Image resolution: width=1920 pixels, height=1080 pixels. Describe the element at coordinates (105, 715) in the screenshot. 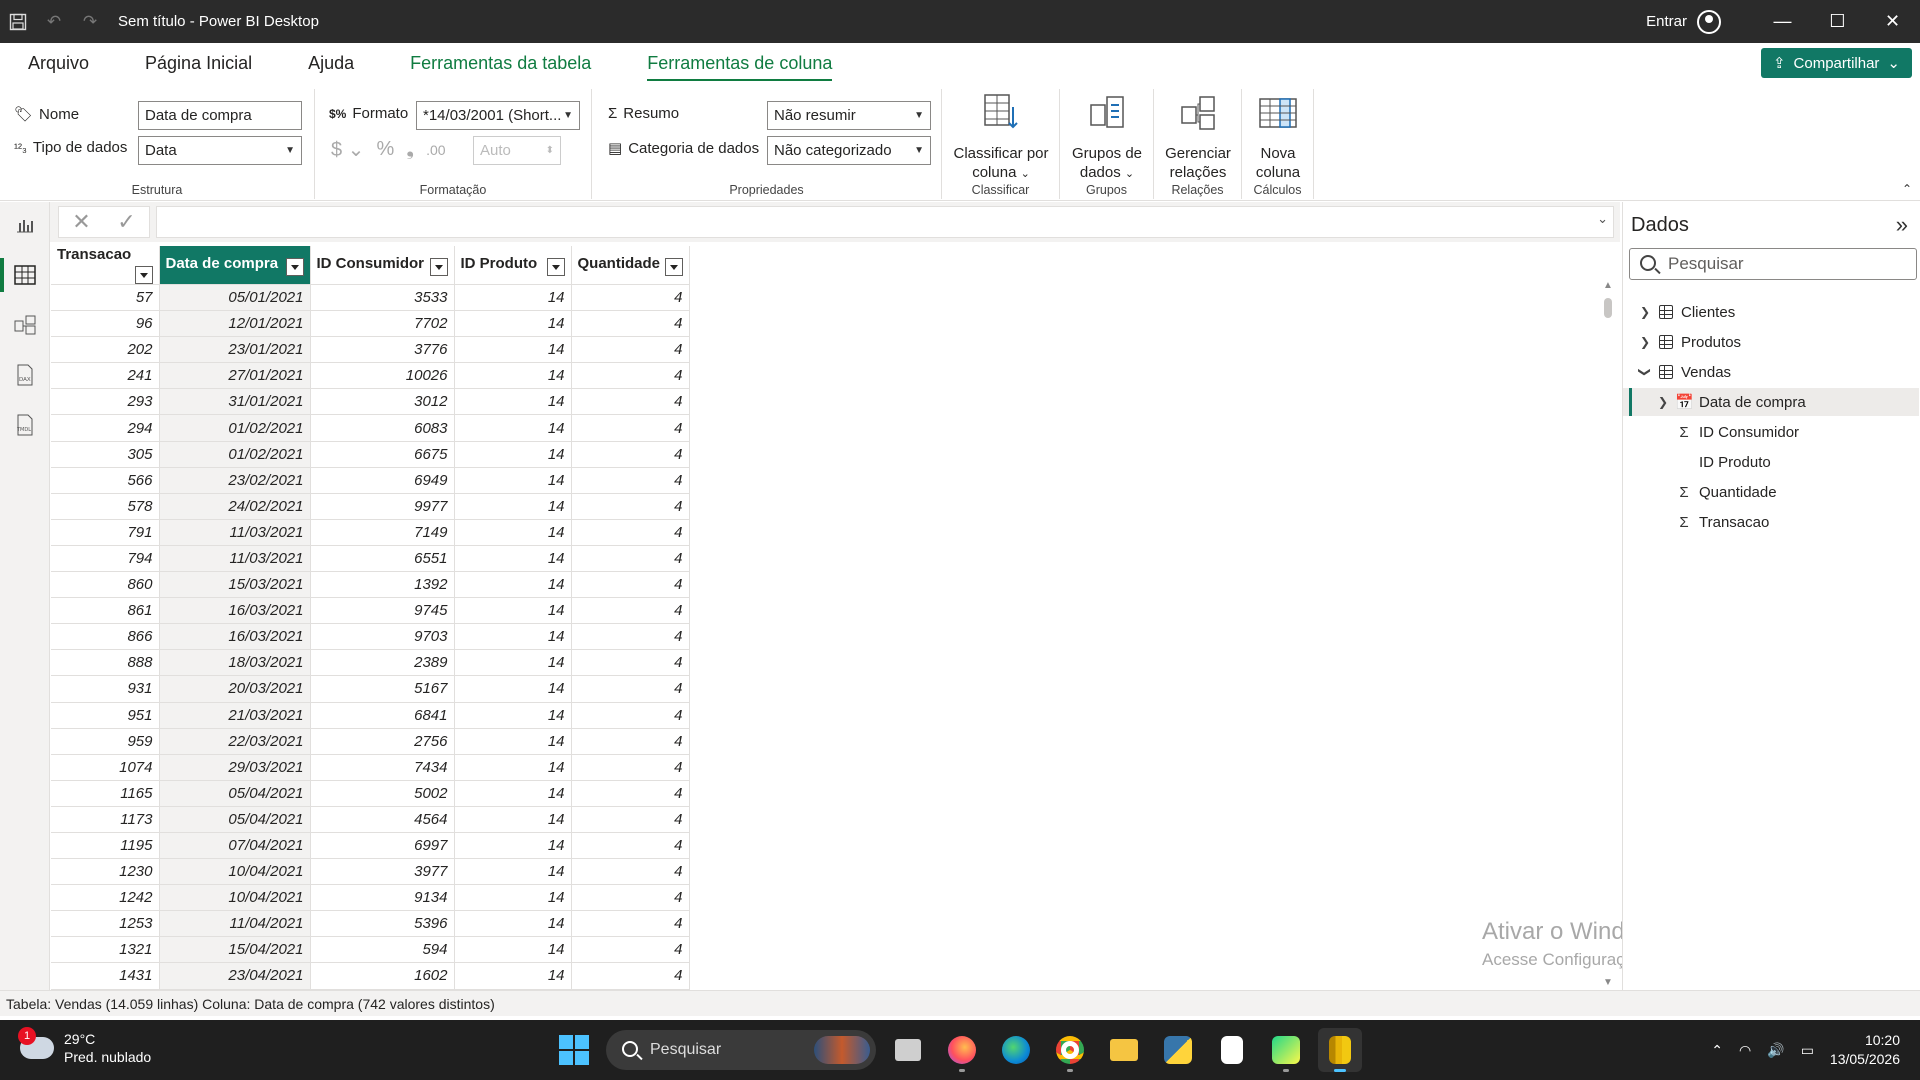

I see `table-cell: 951` at that location.